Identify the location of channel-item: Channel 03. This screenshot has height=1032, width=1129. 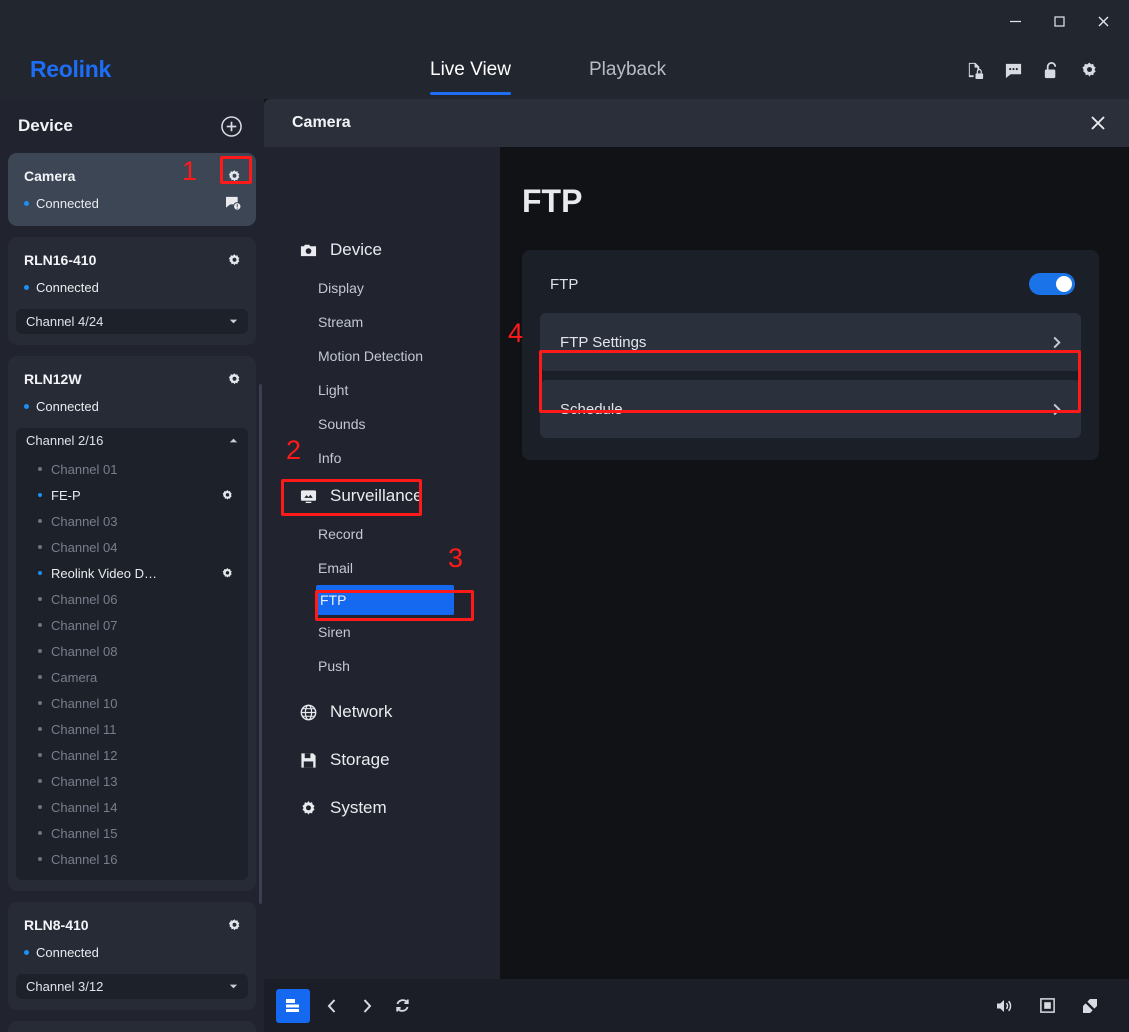
(132, 521).